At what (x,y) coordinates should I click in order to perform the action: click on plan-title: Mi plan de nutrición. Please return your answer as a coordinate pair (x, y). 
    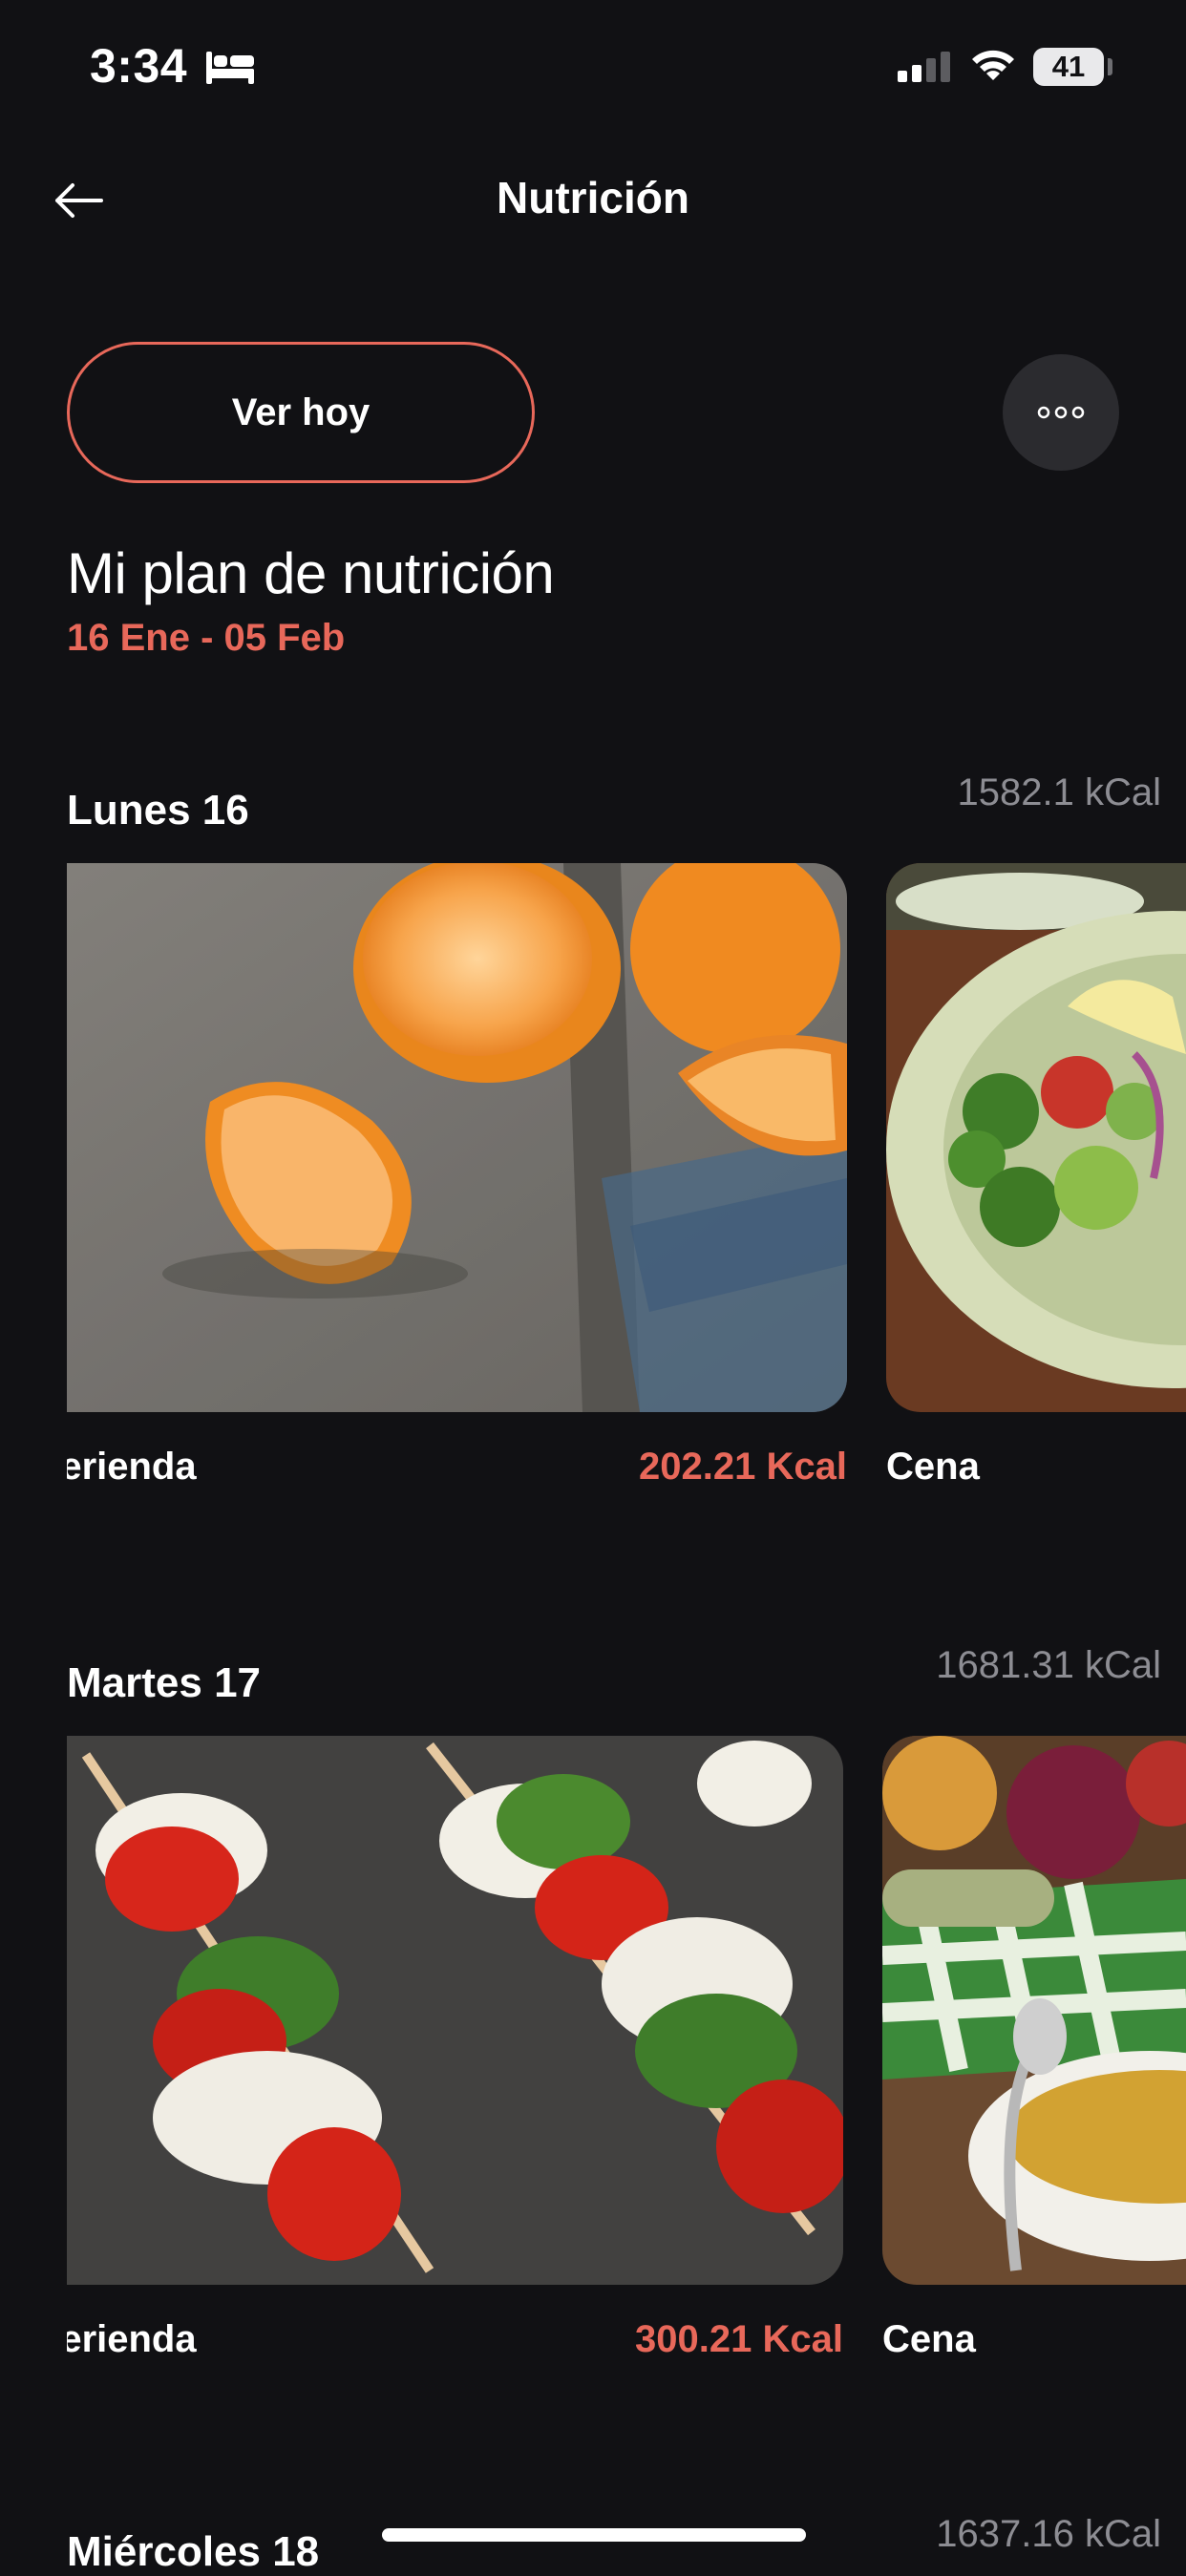
    Looking at the image, I should click on (311, 573).